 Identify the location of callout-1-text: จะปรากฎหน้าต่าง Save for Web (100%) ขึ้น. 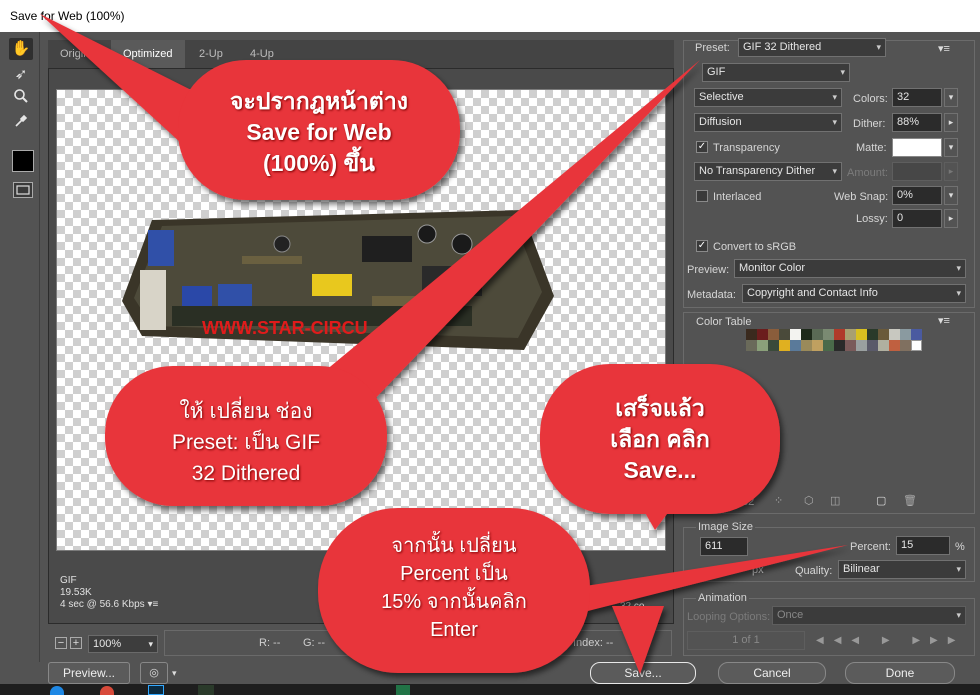
(319, 132).